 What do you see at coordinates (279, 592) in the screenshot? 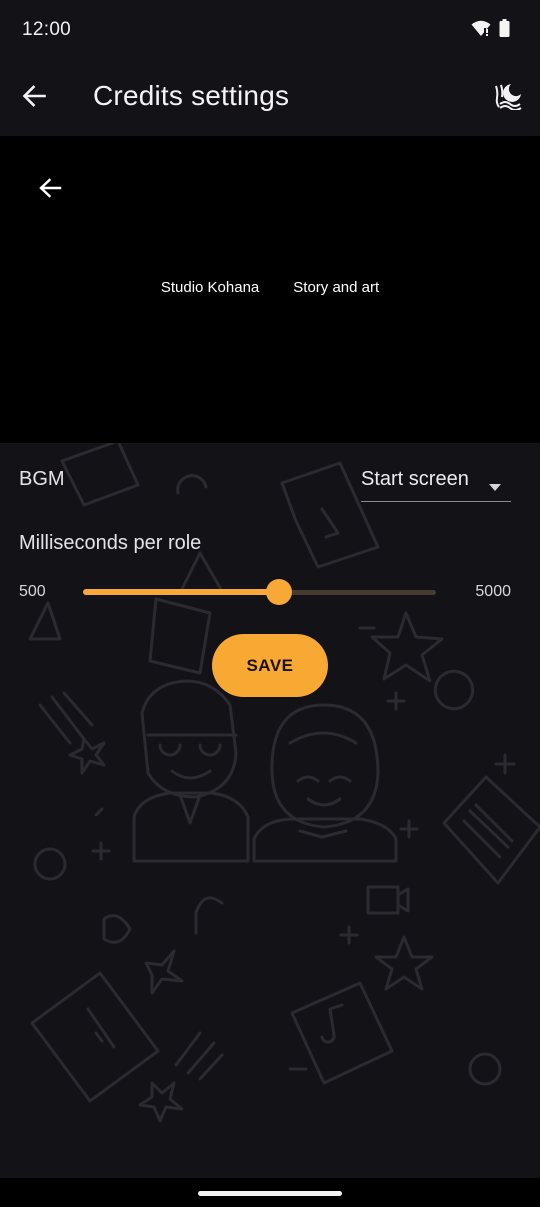
I see `slider-thumb` at bounding box center [279, 592].